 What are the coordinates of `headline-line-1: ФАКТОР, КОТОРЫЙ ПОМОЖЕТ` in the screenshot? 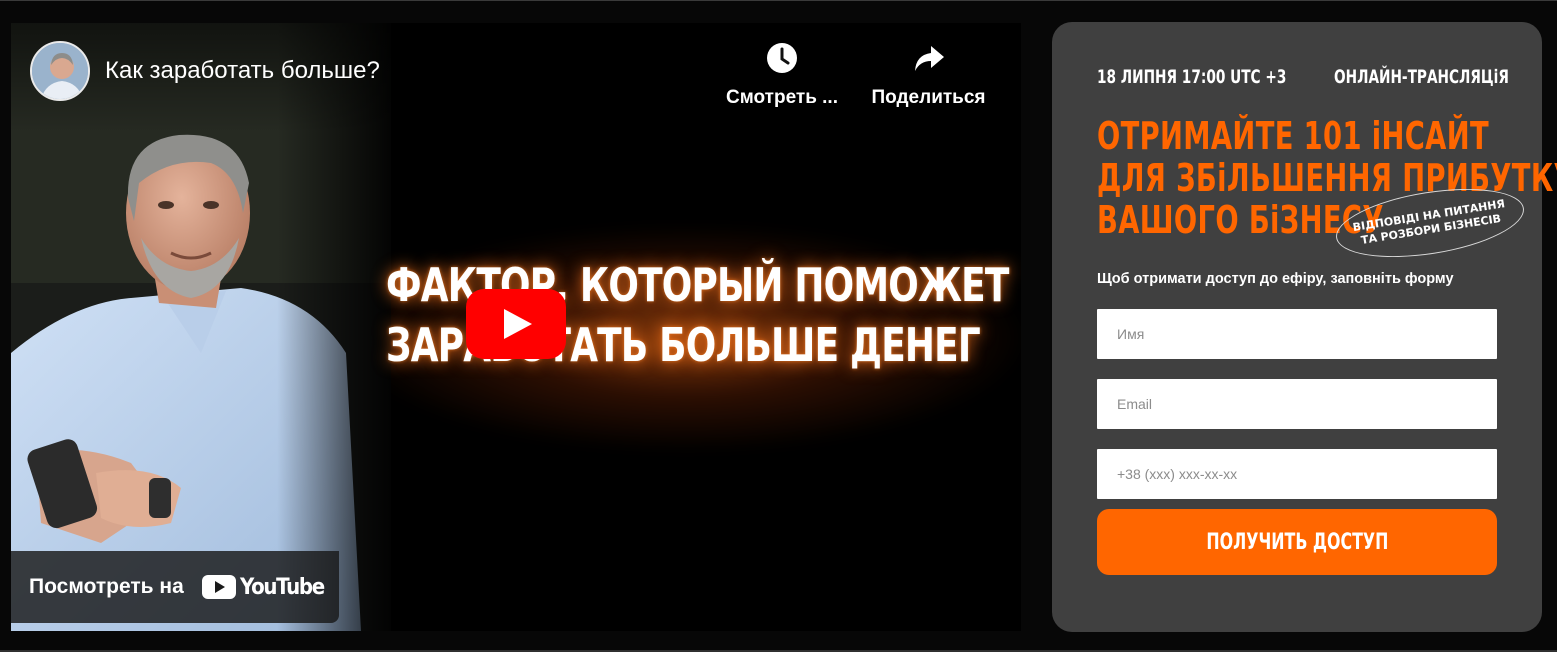 It's located at (697, 285).